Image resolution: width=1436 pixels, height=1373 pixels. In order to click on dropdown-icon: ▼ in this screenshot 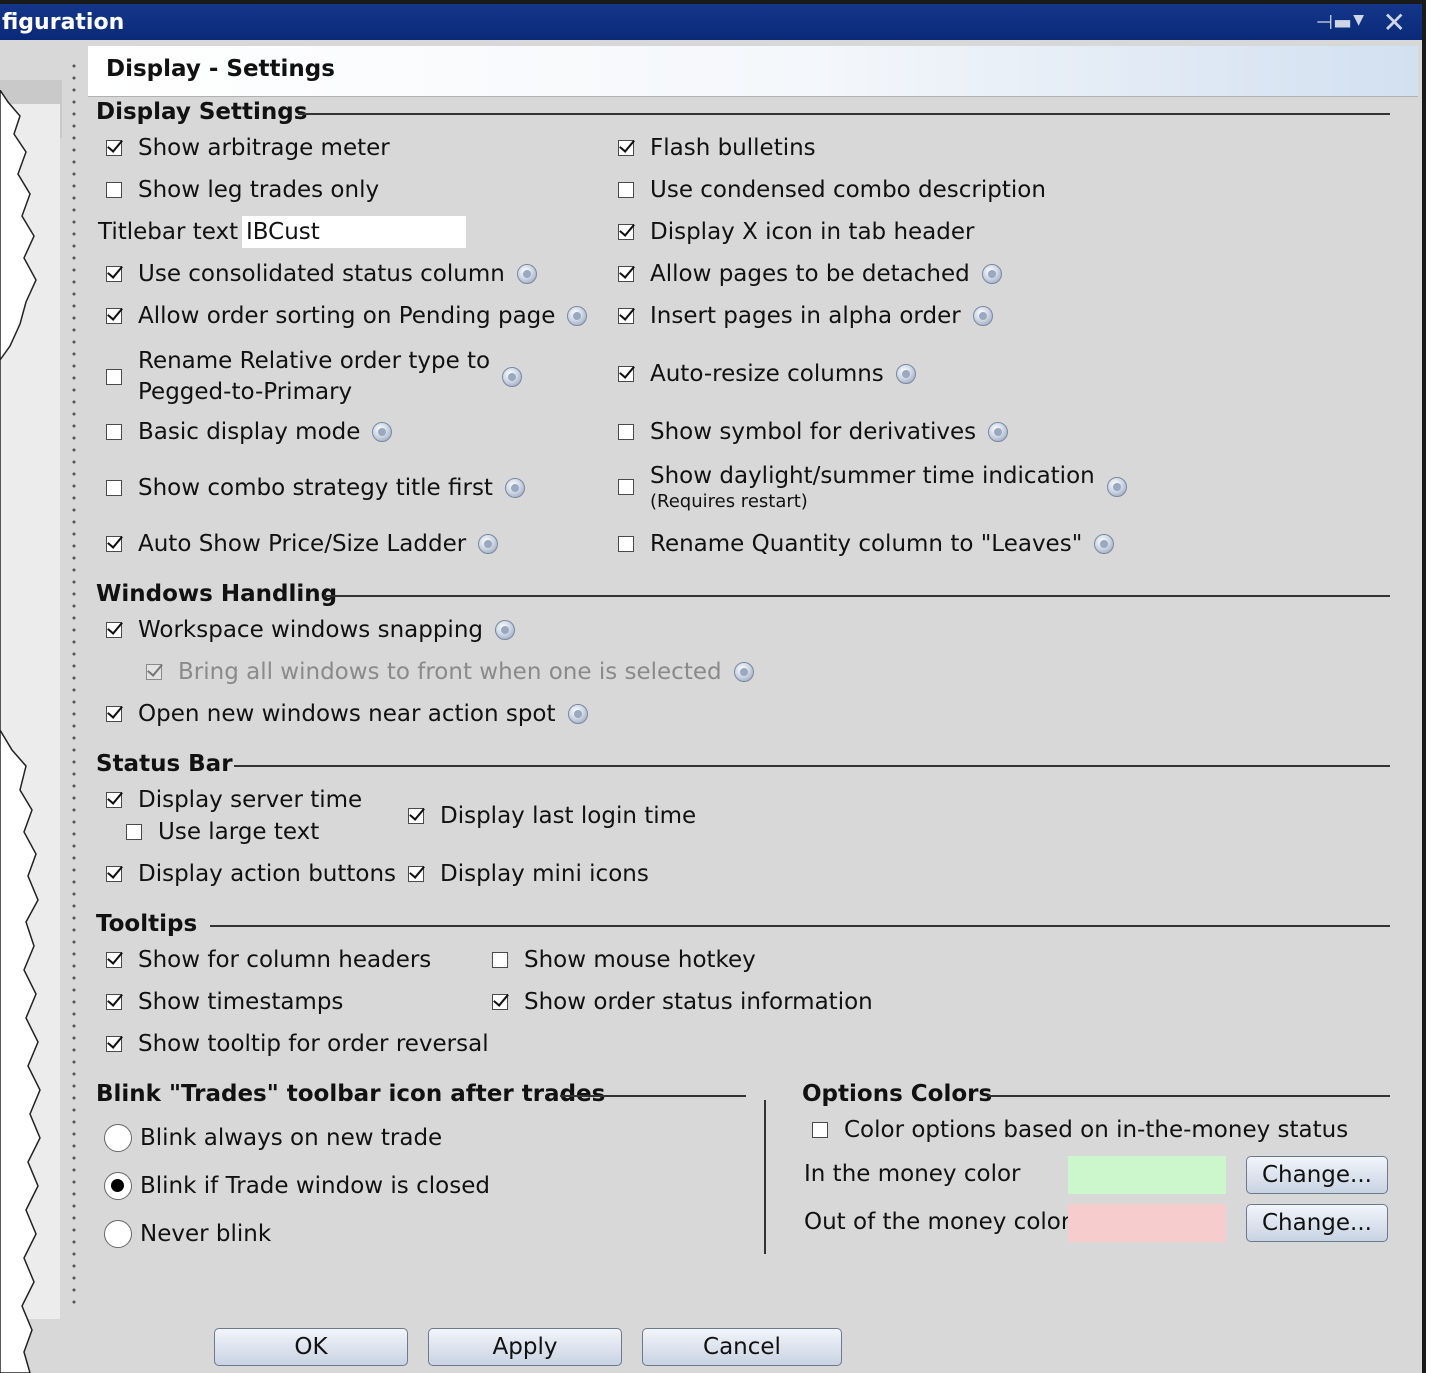, I will do `click(1358, 20)`.